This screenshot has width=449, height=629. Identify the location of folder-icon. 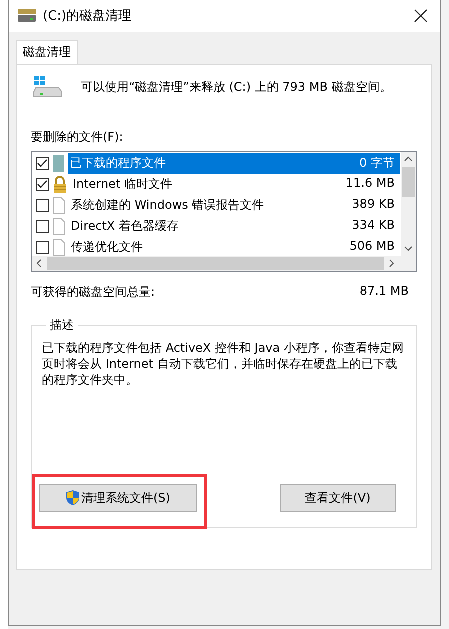
(58, 163).